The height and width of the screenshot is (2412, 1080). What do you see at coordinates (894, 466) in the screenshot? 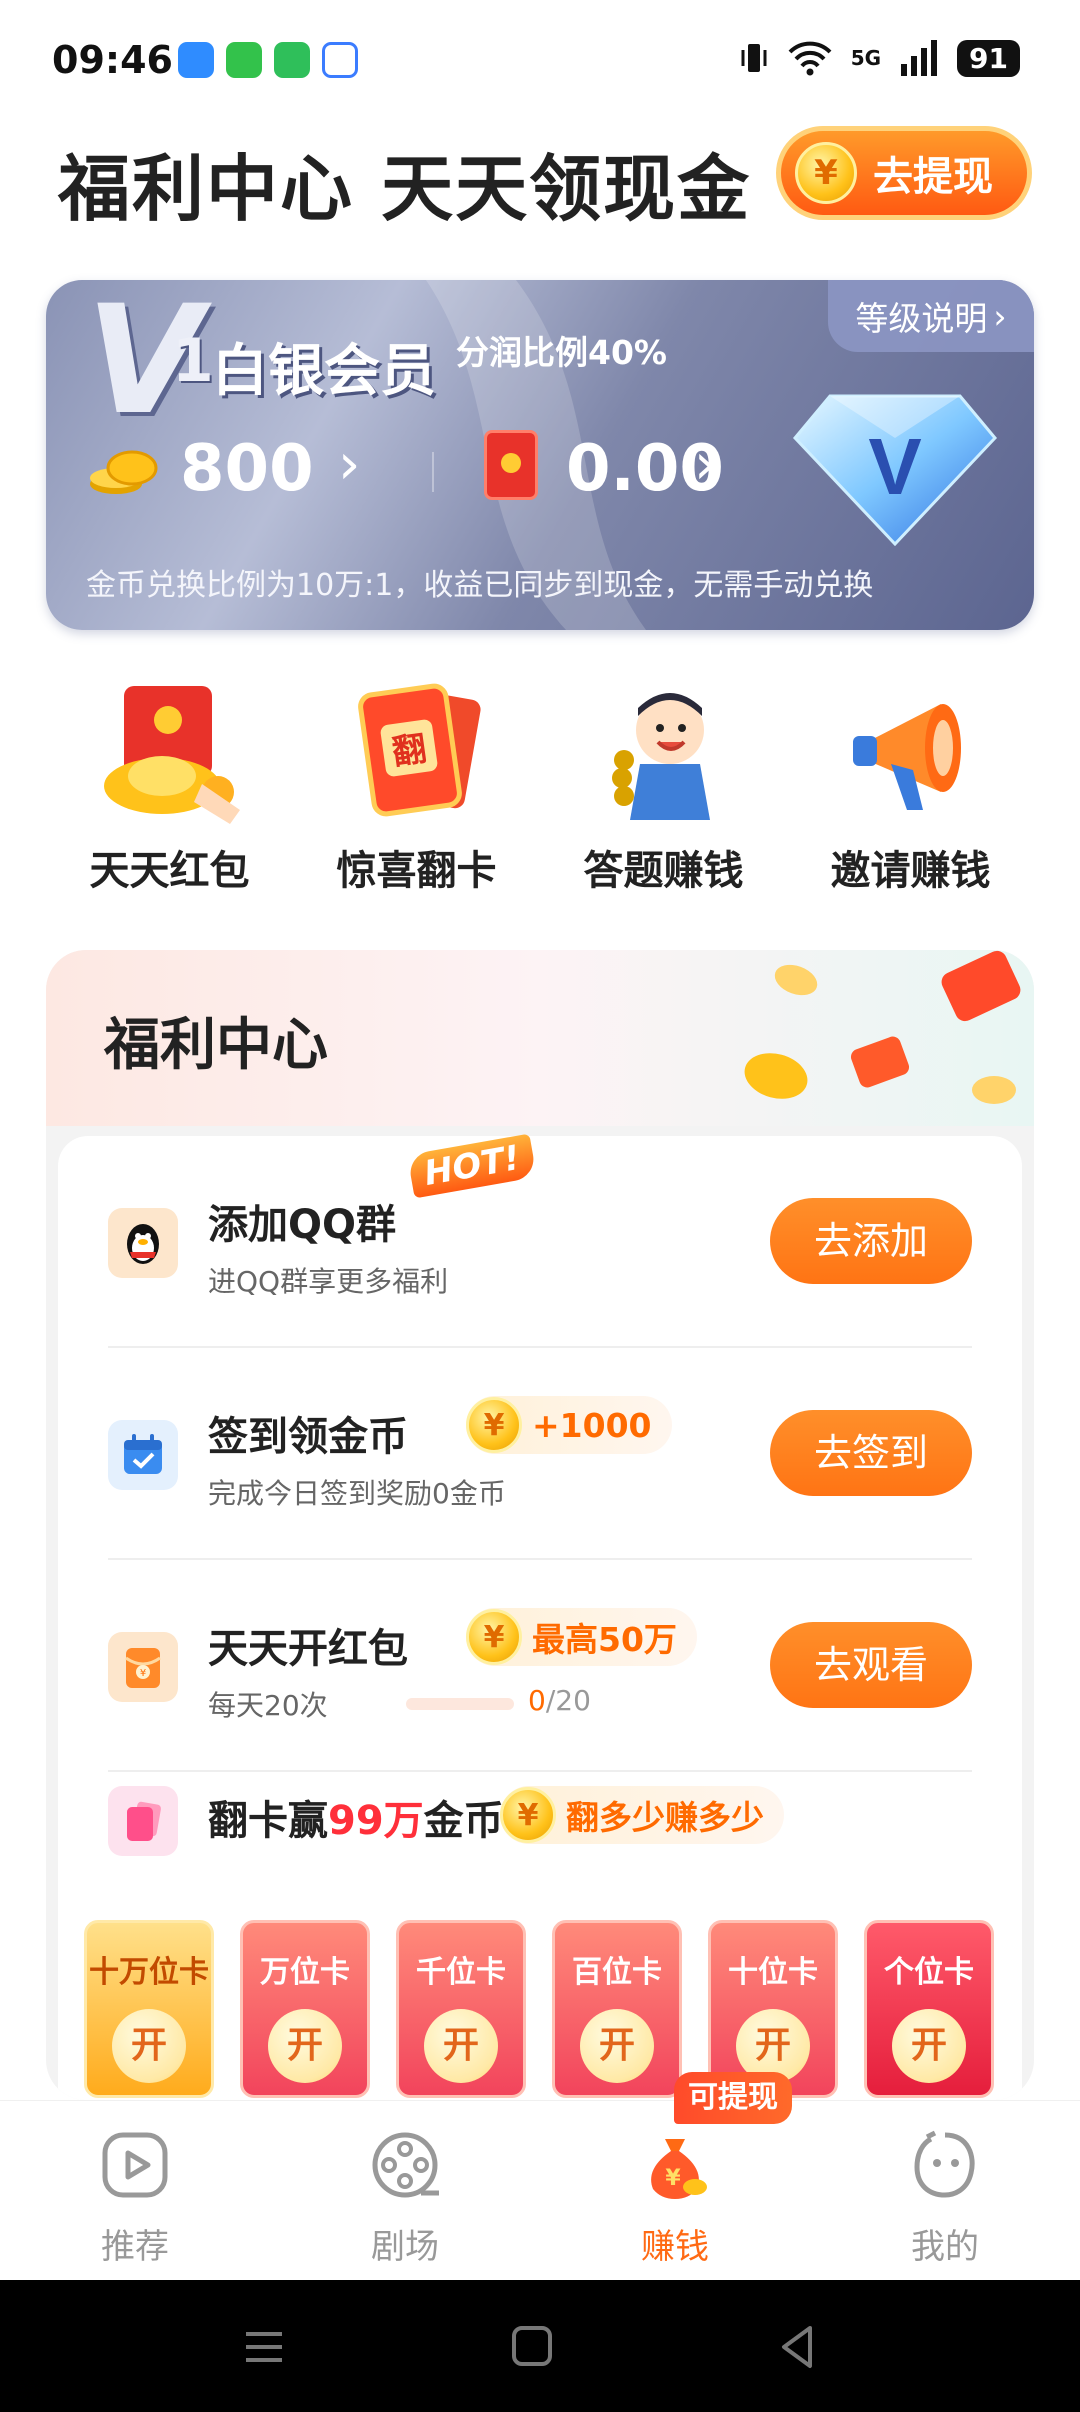
I see `svg-text: V` at bounding box center [894, 466].